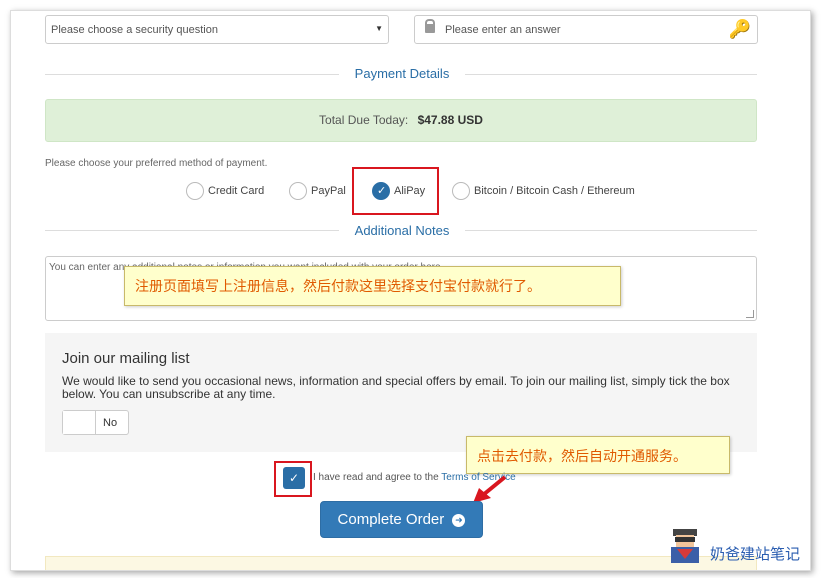 Image resolution: width=821 pixels, height=578 pixels. I want to click on pay-callout: 点击去付款，然后自动开通服务。, so click(598, 455).